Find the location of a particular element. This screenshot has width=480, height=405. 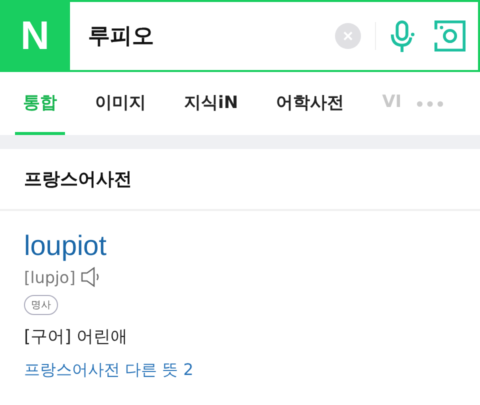

more-icon is located at coordinates (430, 104).